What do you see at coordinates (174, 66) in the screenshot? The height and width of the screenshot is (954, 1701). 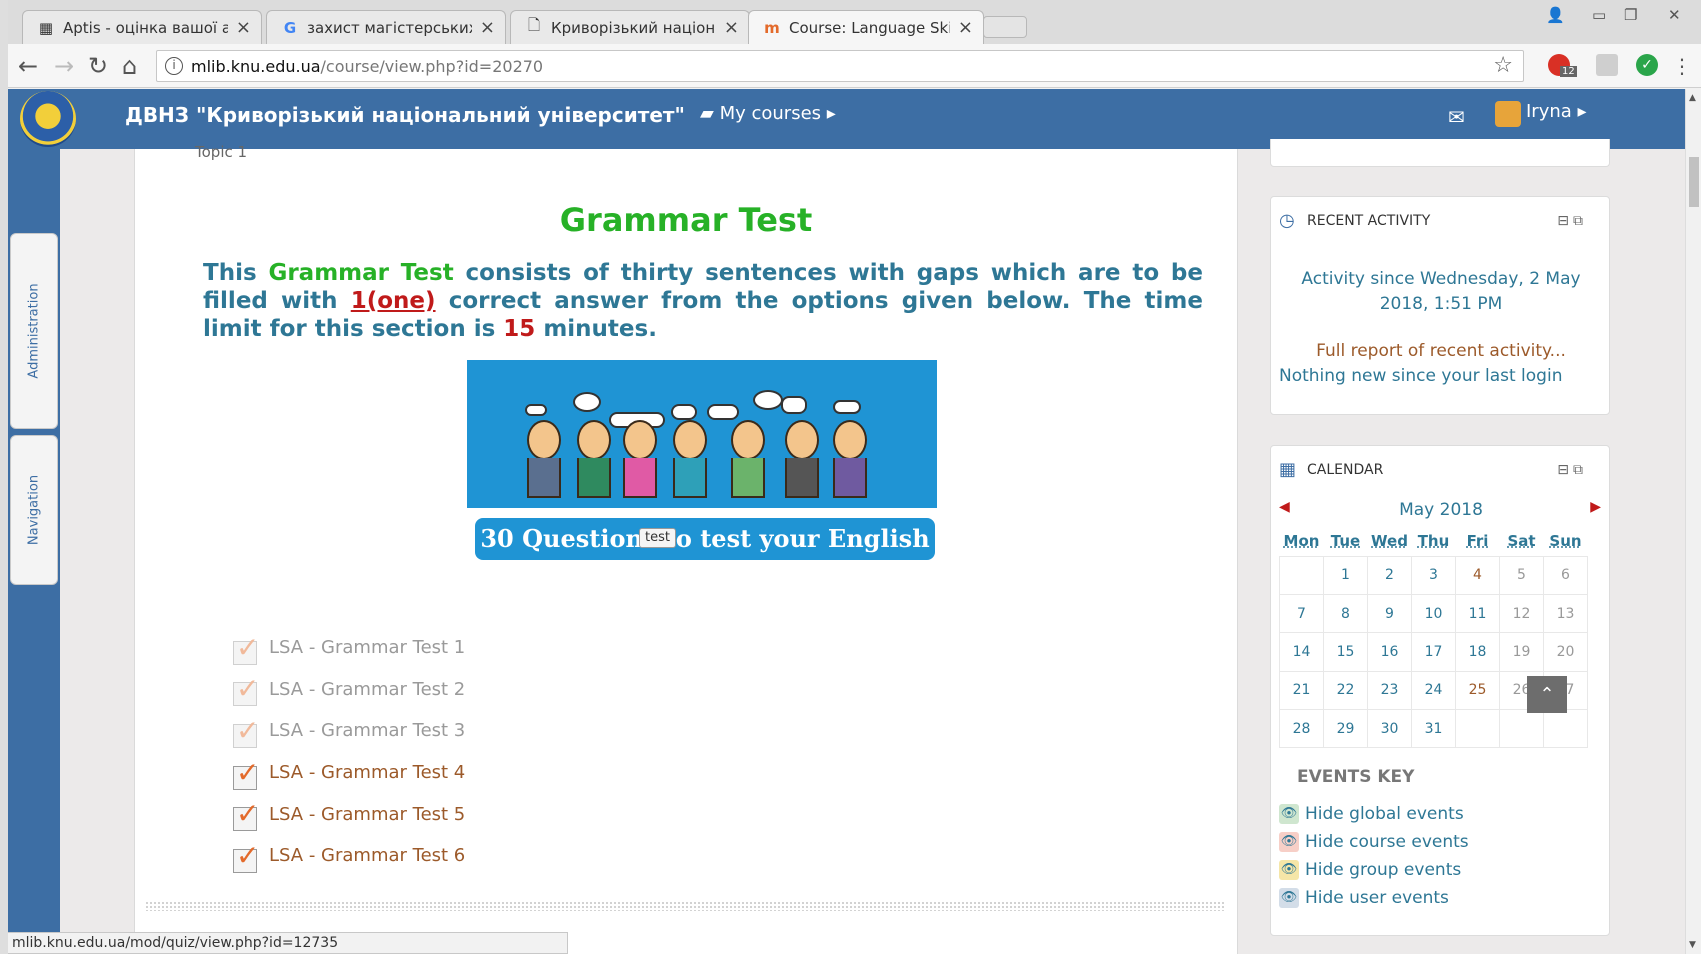 I see `site-info-icon: i` at bounding box center [174, 66].